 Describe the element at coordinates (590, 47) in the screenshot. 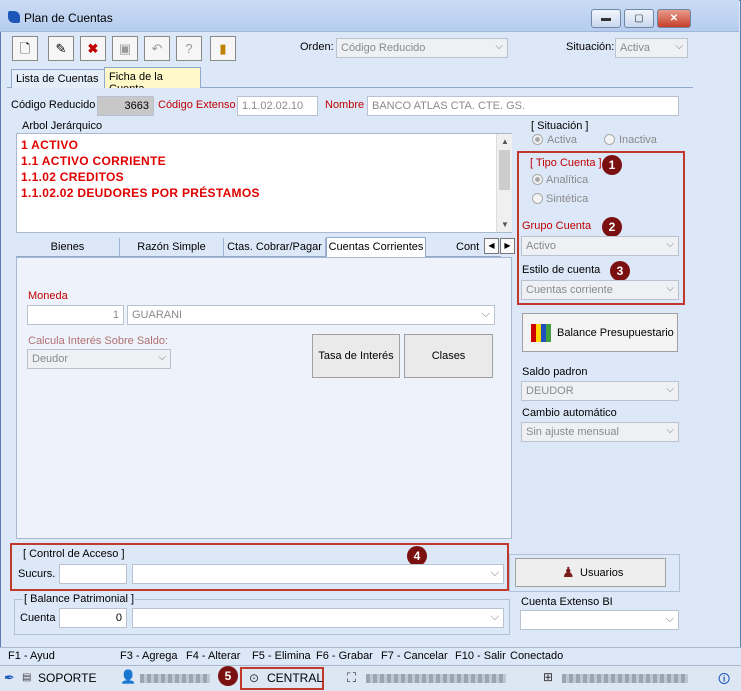

I see `situacion-filter-label: Situación:` at that location.